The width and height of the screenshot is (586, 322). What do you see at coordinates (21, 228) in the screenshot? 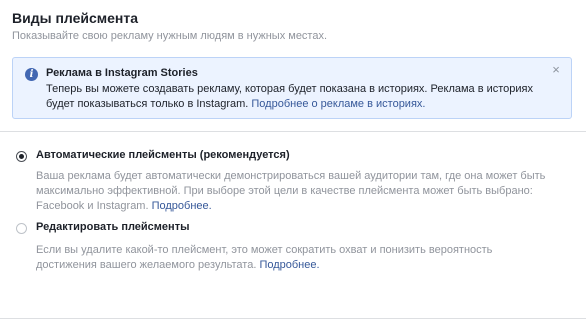
I see `edit-placements-radio` at bounding box center [21, 228].